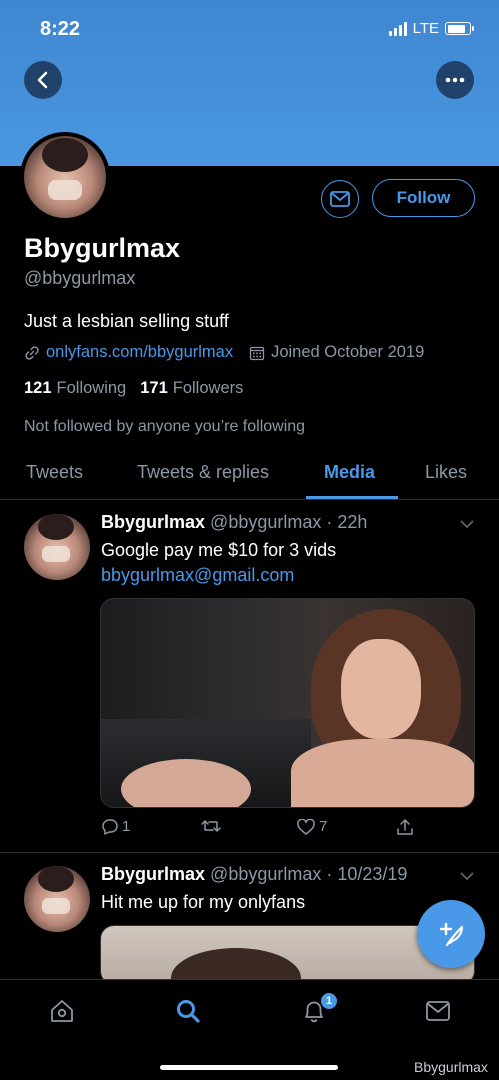 The width and height of the screenshot is (499, 1080). I want to click on follow-button: Follow, so click(423, 198).